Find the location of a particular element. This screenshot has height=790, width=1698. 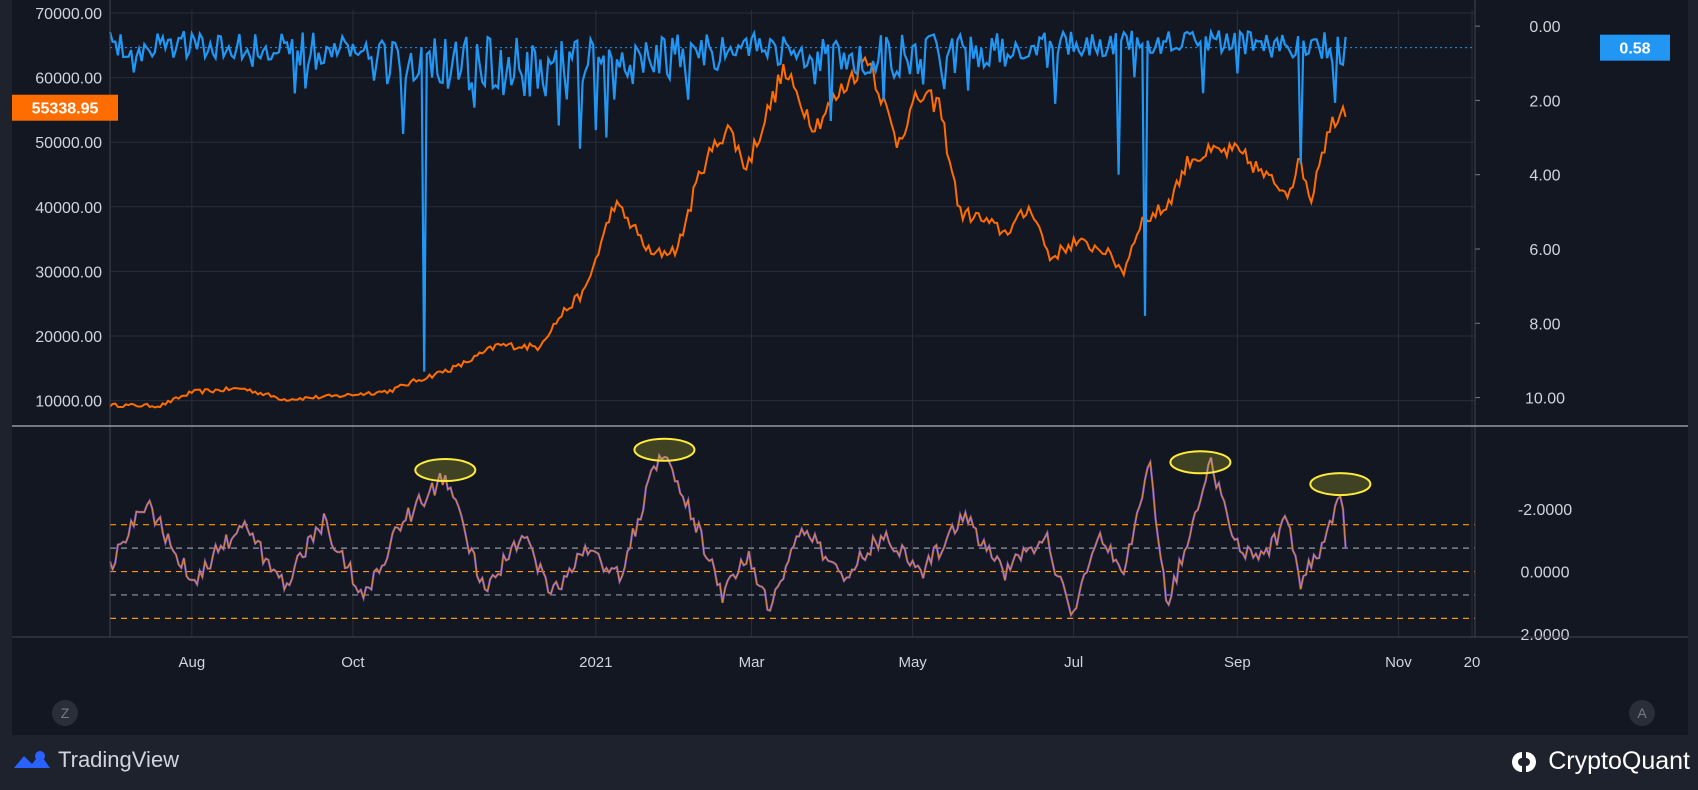

left-tick-label: 40000.00 is located at coordinates (68, 208).